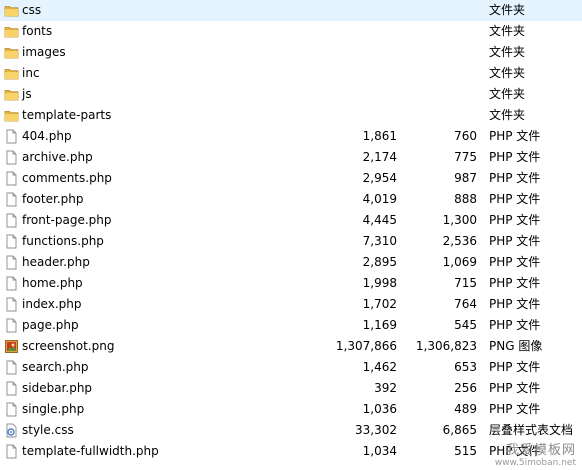 The width and height of the screenshot is (582, 470). I want to click on file-row: header.php 2,895 1,069 PHP 文件, so click(291, 262).